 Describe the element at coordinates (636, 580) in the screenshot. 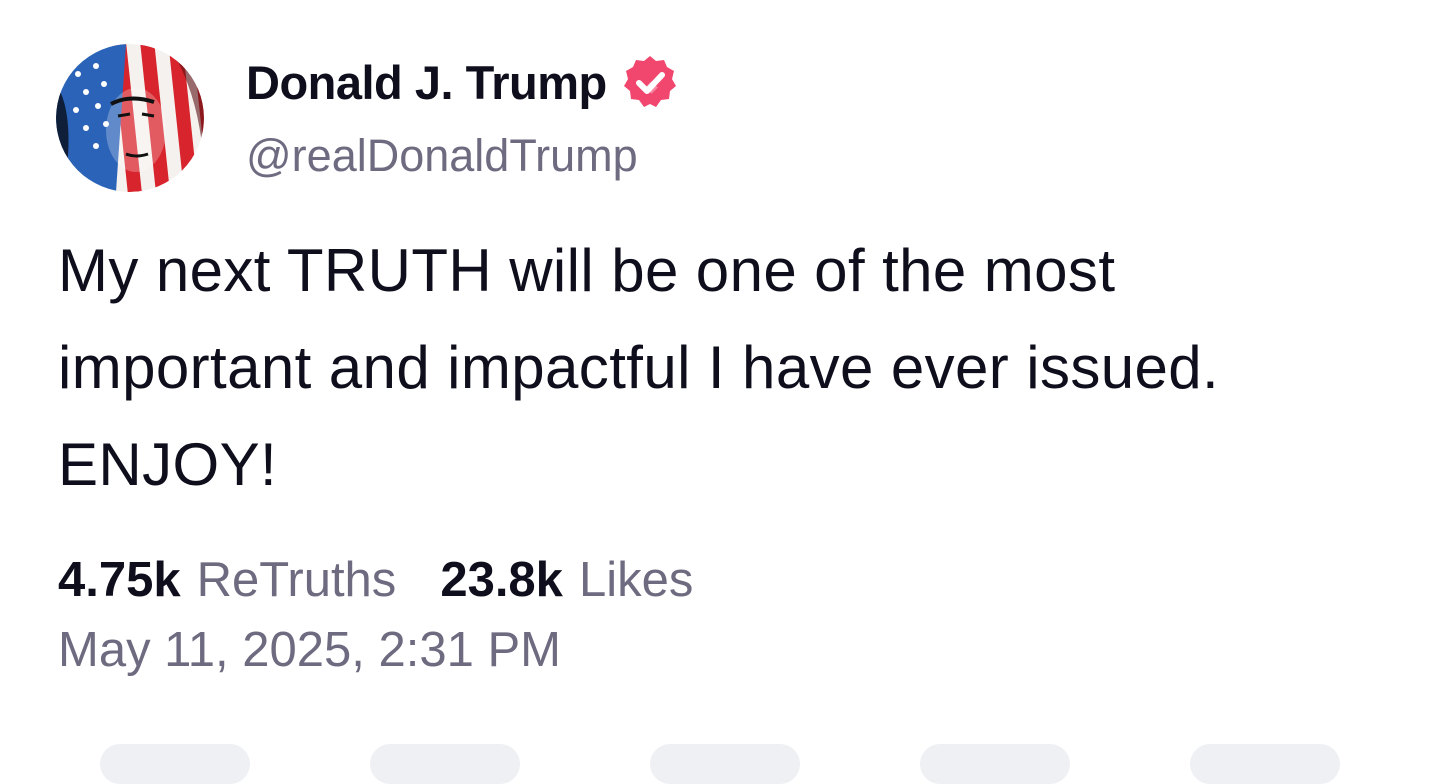

I see `likes-label: Likes` at that location.